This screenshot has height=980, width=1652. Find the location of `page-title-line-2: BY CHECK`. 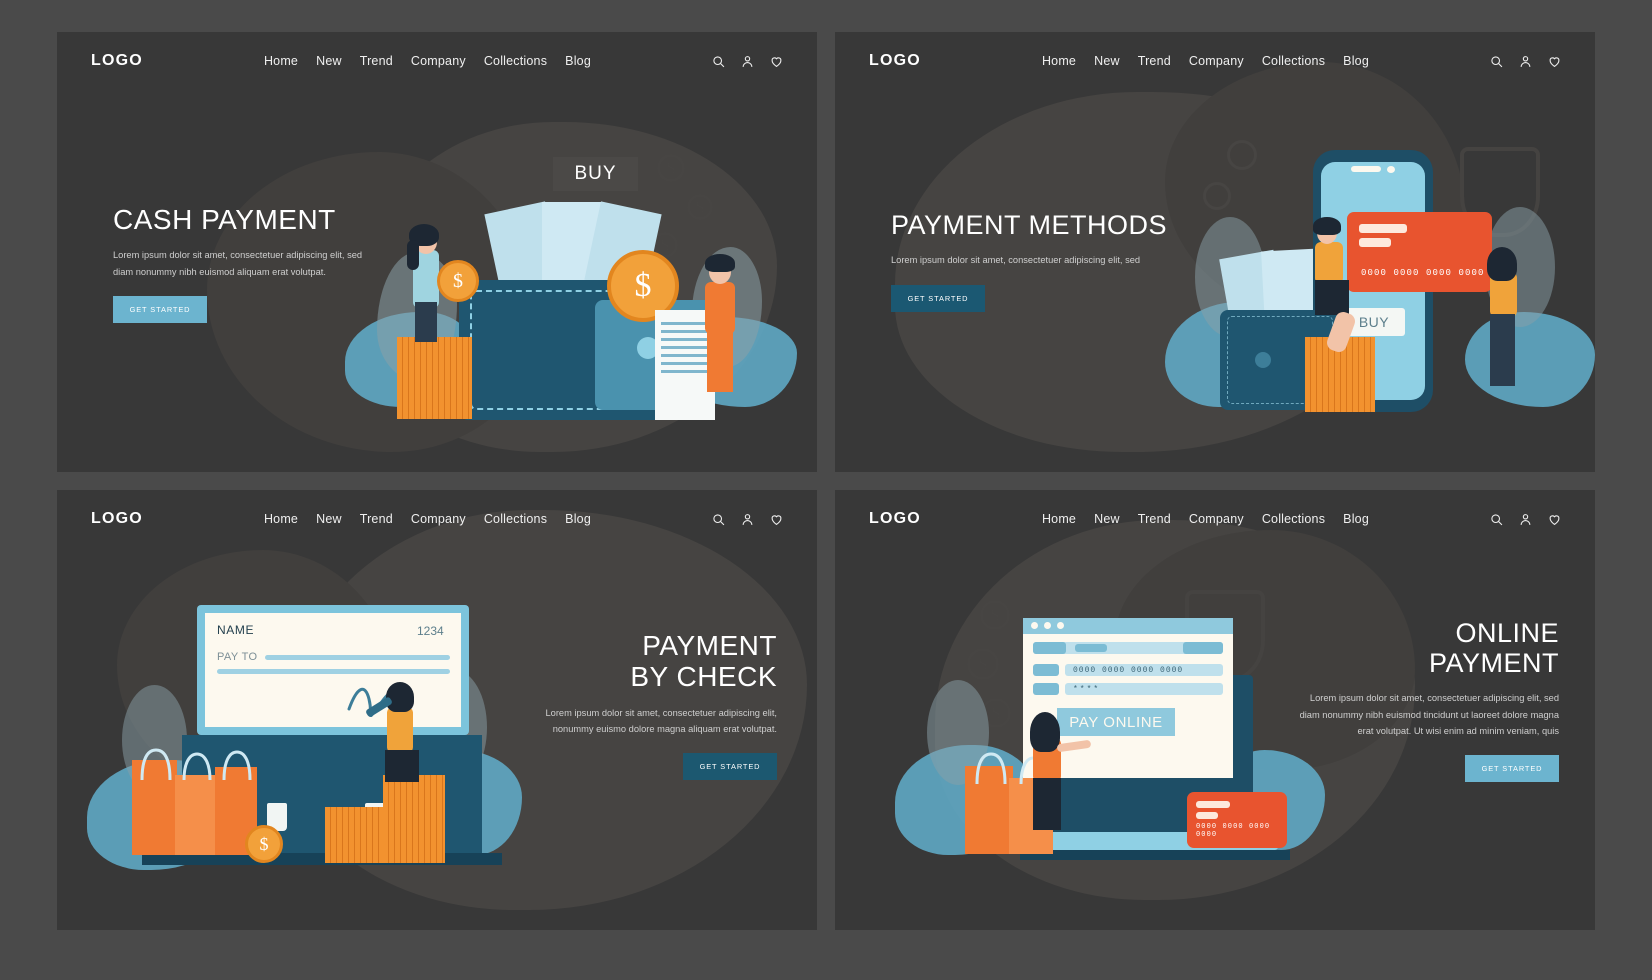

page-title-line-2: BY CHECK is located at coordinates (703, 677).